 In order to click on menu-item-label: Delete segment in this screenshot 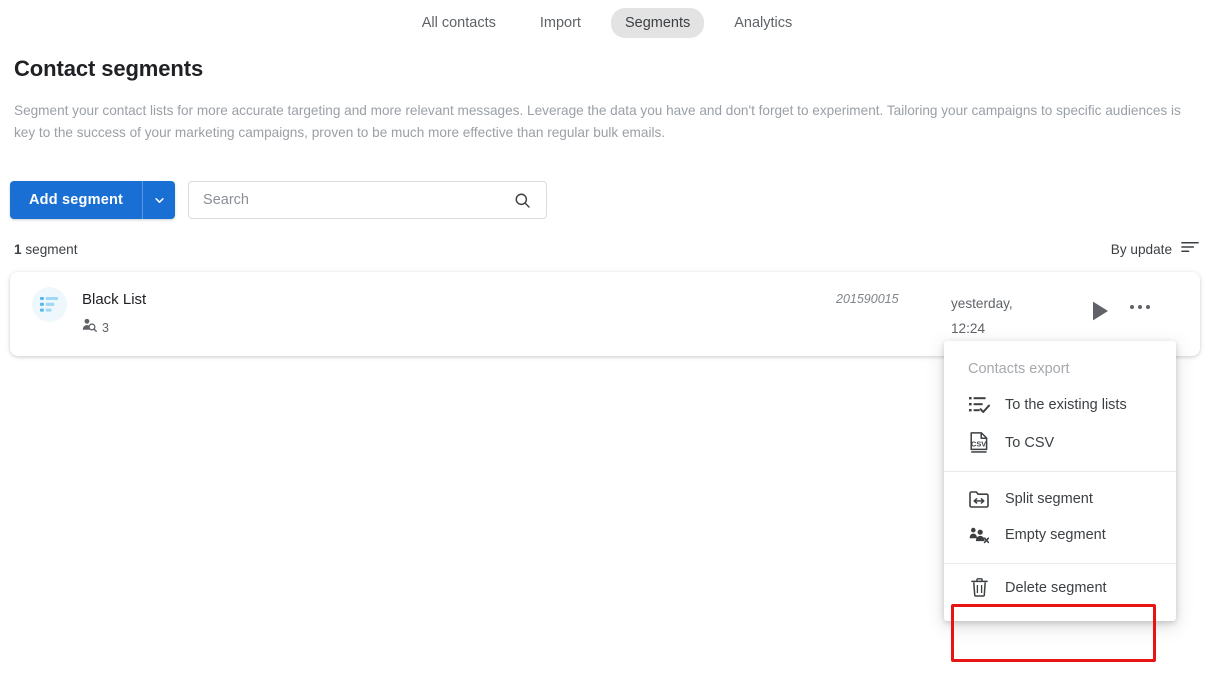, I will do `click(1056, 587)`.